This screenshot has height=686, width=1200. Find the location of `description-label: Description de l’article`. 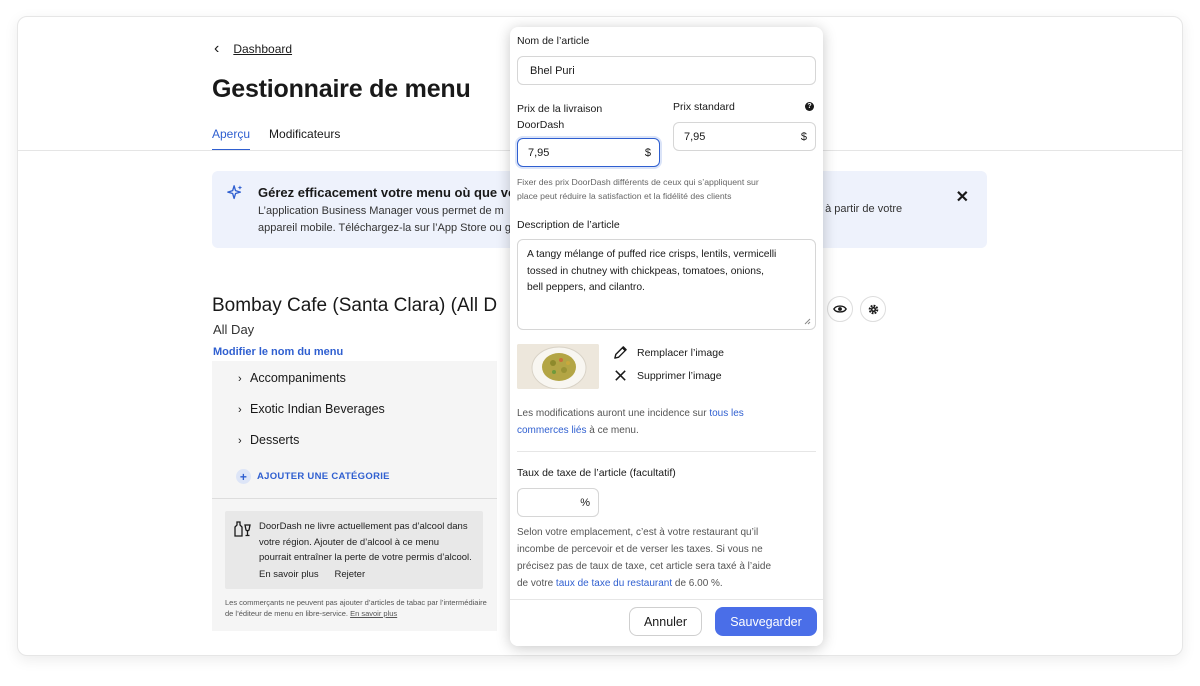

description-label: Description de l’article is located at coordinates (568, 225).